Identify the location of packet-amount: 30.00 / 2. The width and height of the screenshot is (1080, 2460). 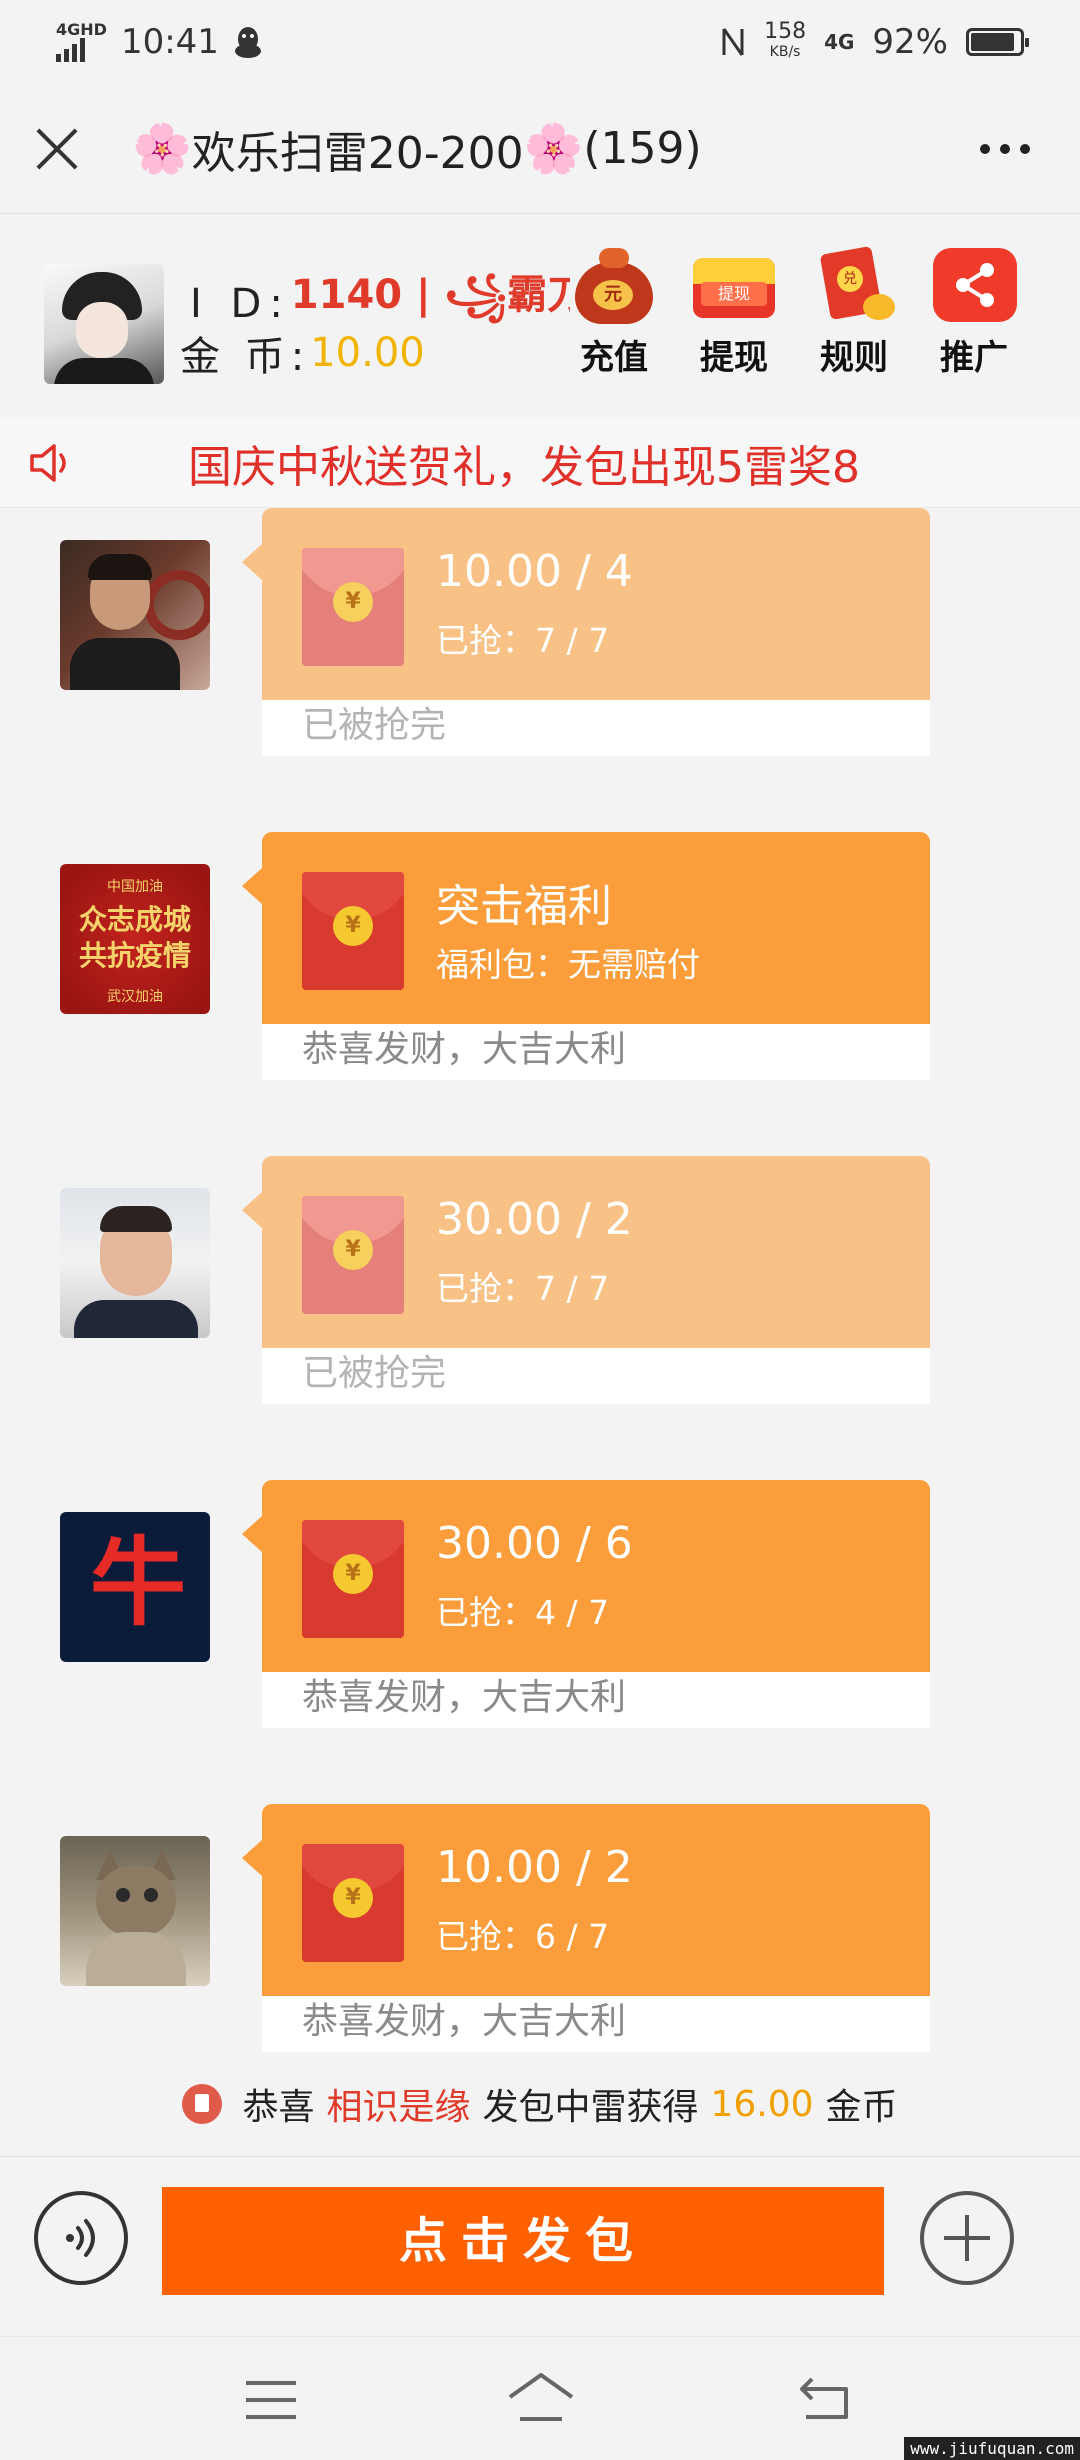
(534, 1219).